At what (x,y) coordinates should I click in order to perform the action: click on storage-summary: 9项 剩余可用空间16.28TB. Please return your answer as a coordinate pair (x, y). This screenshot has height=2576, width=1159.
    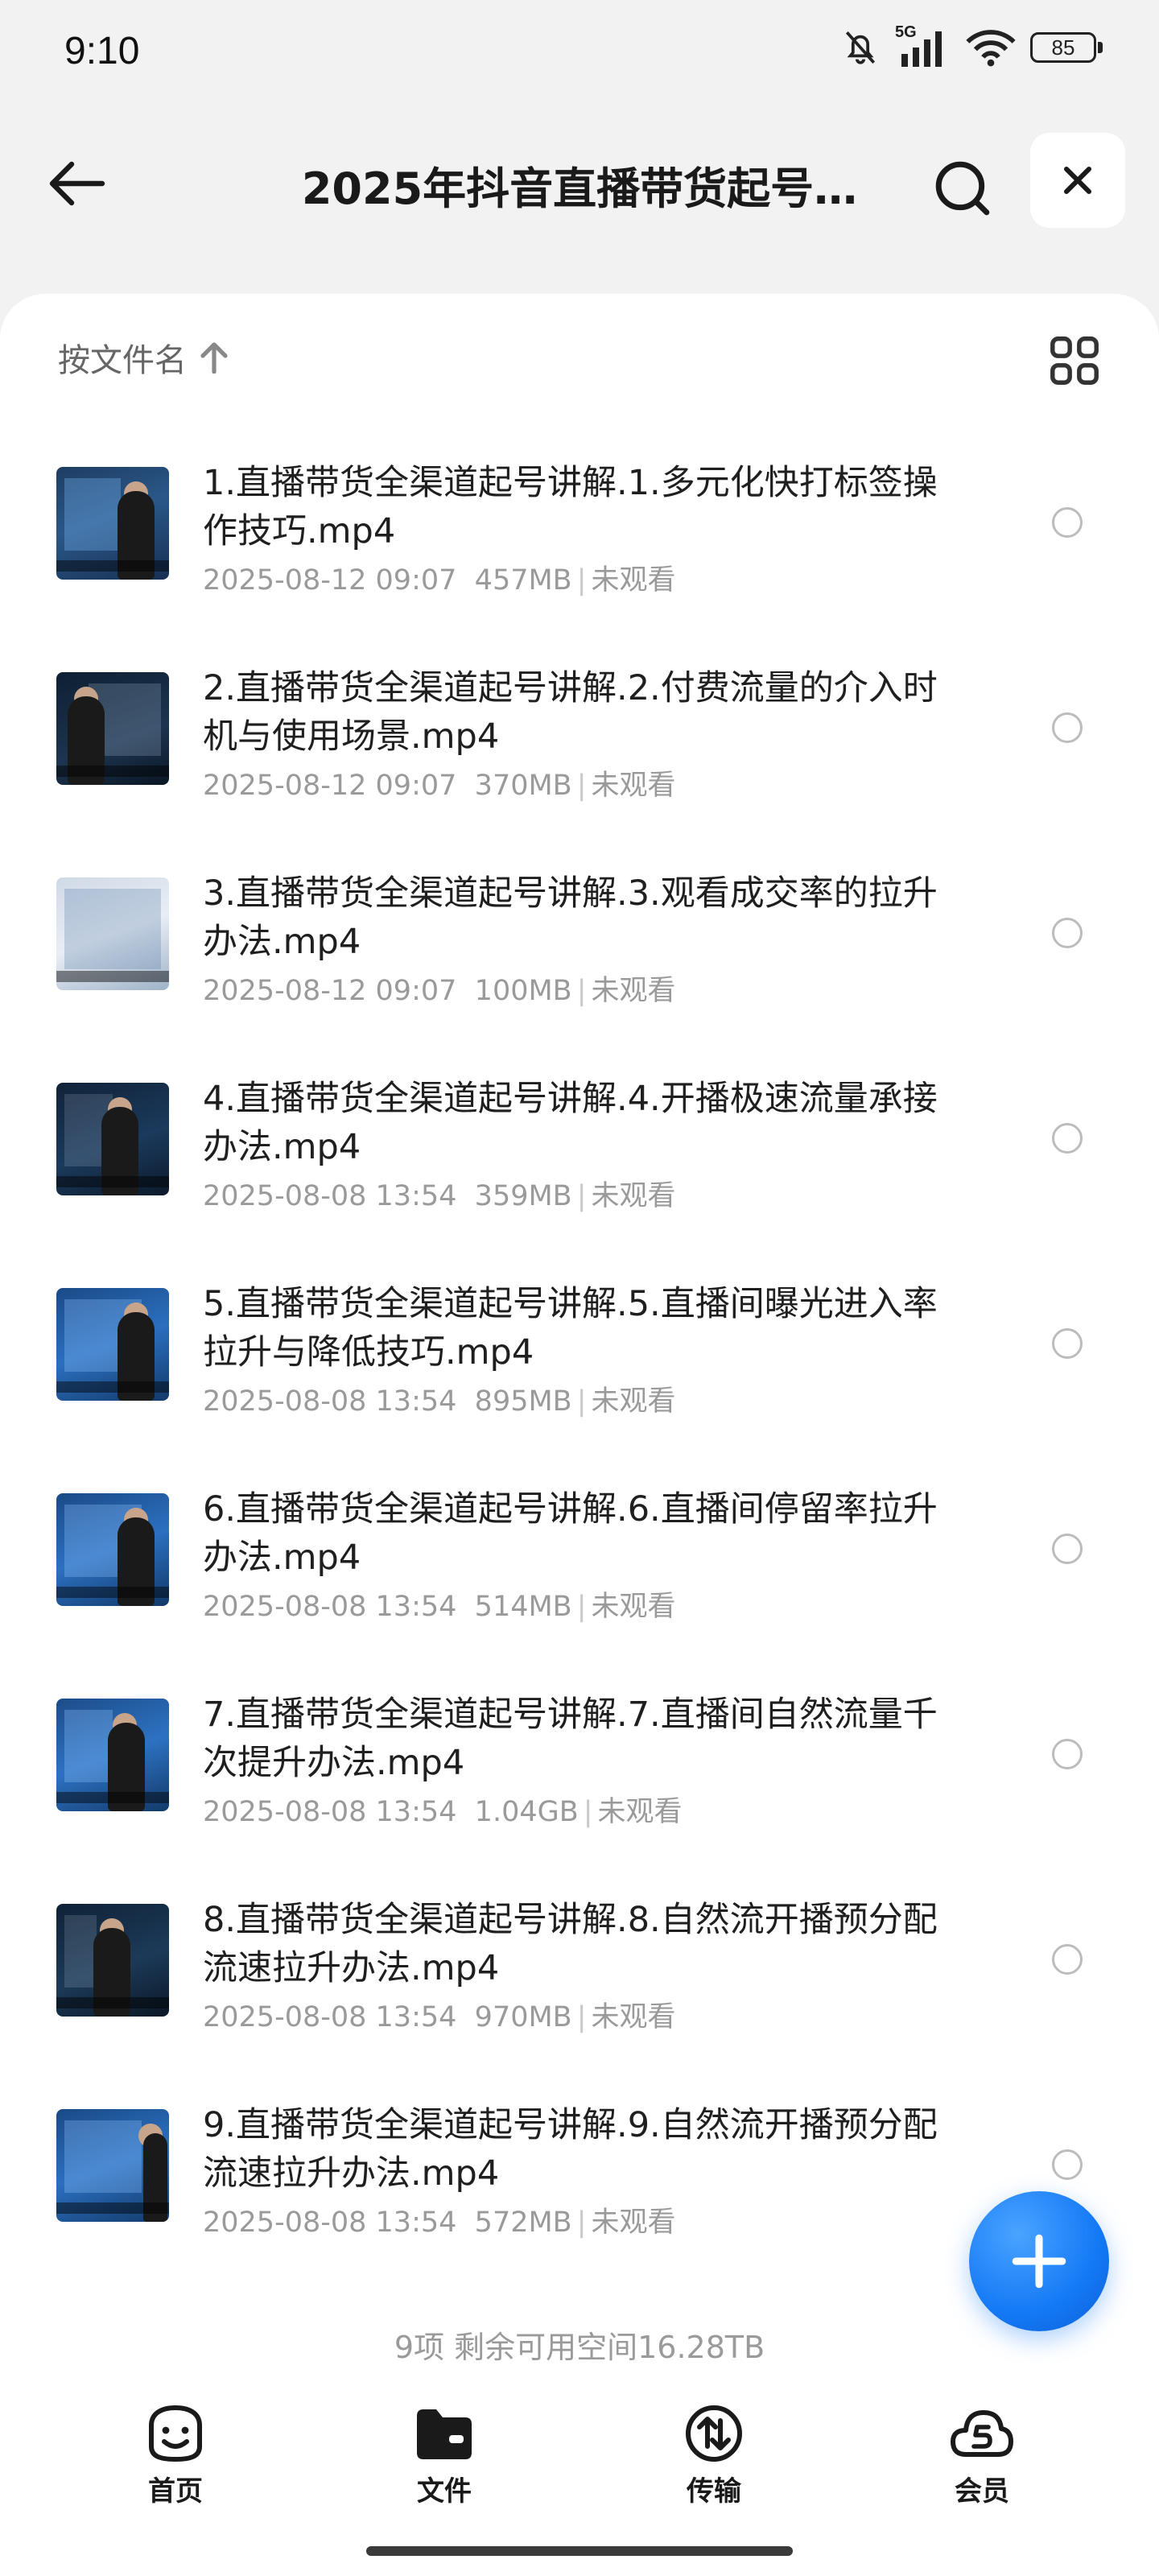
    Looking at the image, I should click on (579, 2347).